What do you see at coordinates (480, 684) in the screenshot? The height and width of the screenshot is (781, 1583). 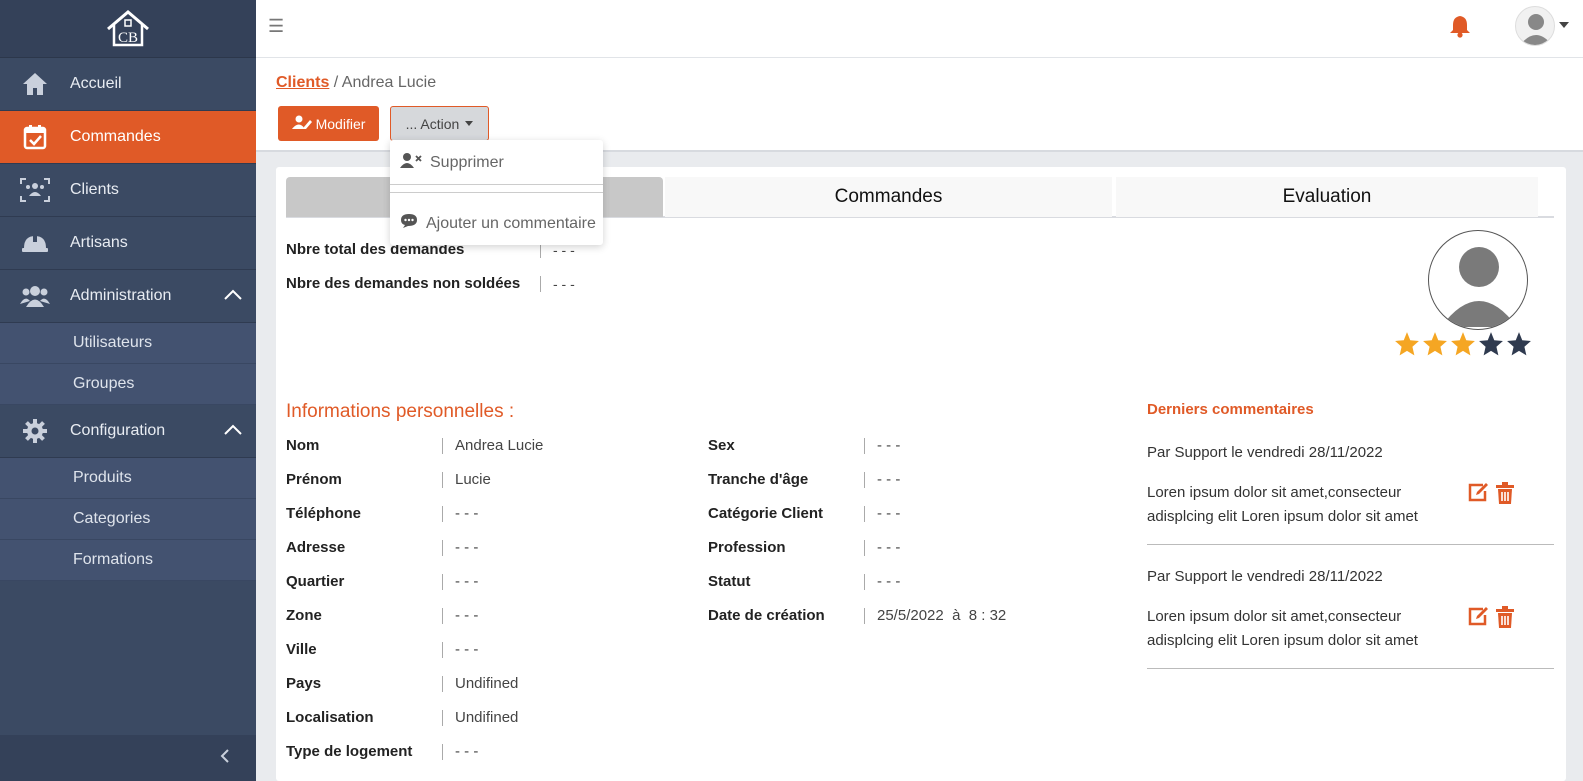 I see `info-value-pays: Undifined` at bounding box center [480, 684].